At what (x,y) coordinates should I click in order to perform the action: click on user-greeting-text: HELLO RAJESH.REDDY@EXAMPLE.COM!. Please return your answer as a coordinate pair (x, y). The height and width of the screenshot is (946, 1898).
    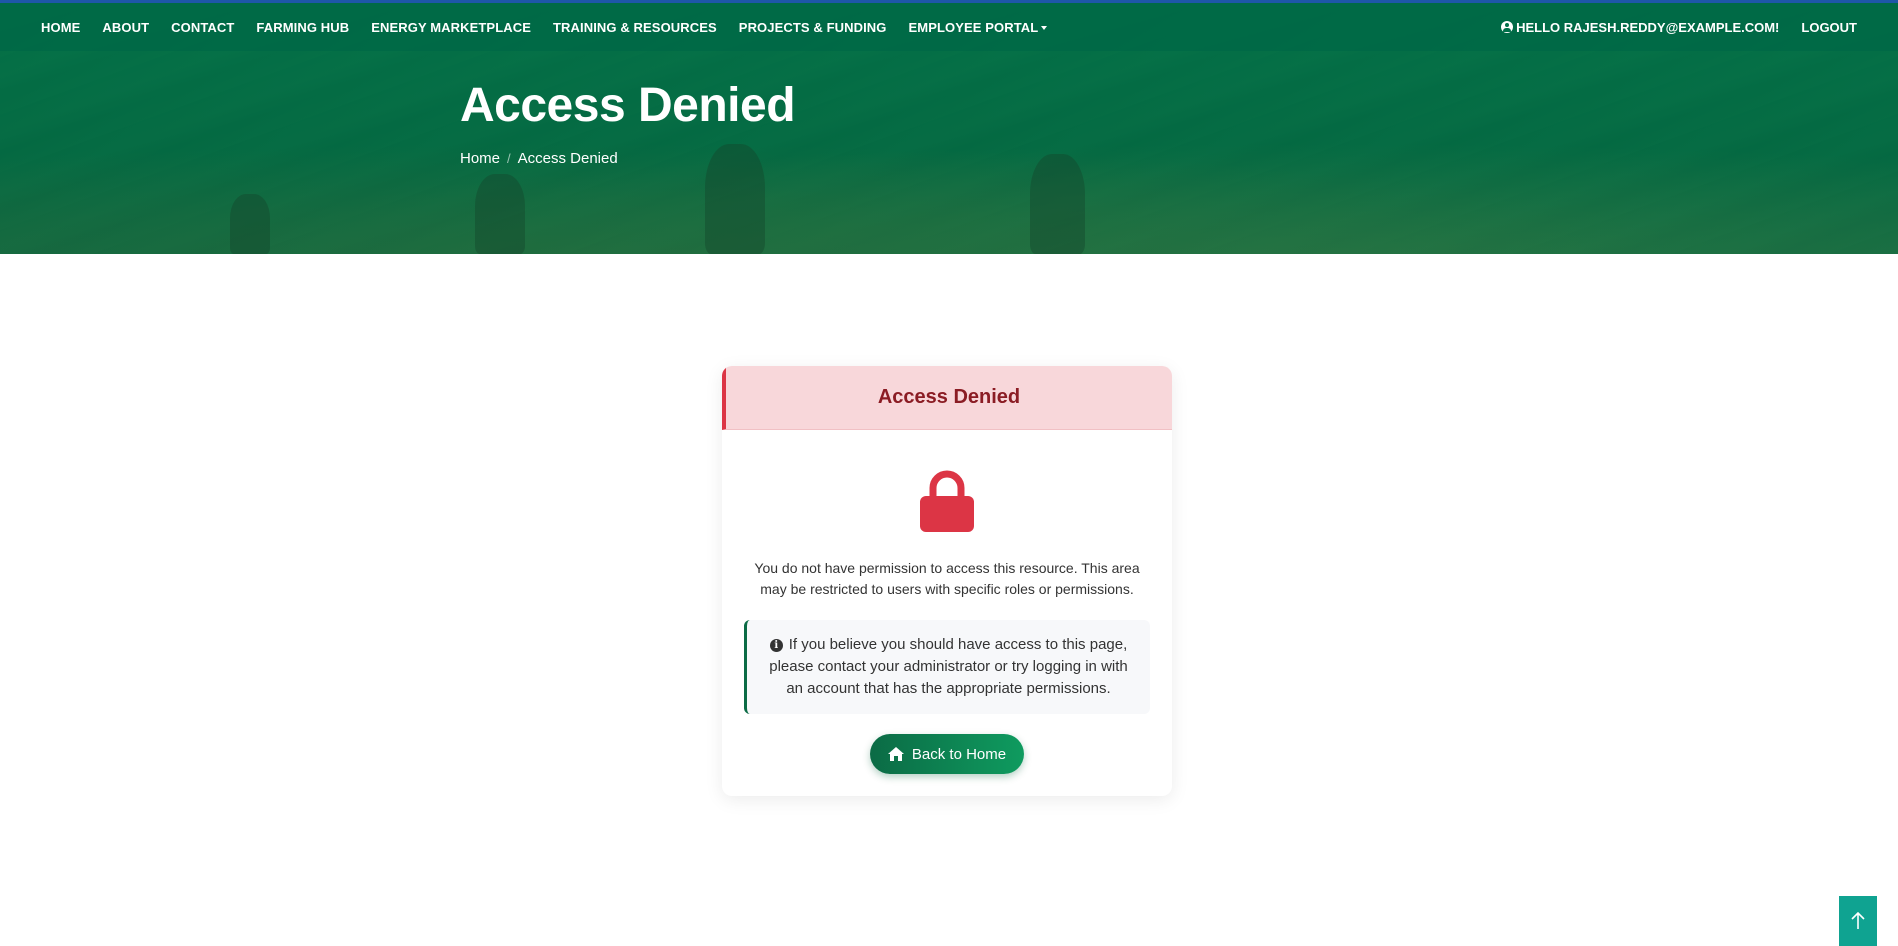
    Looking at the image, I should click on (1648, 27).